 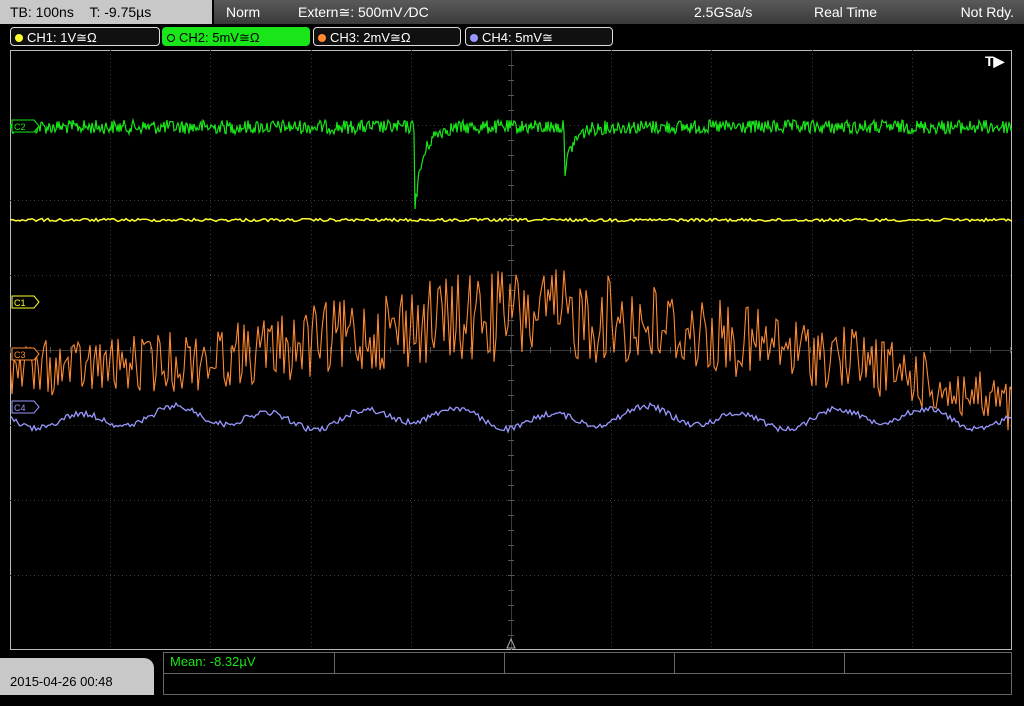 I want to click on channel-3-ground-marker: C3, so click(x=25, y=354).